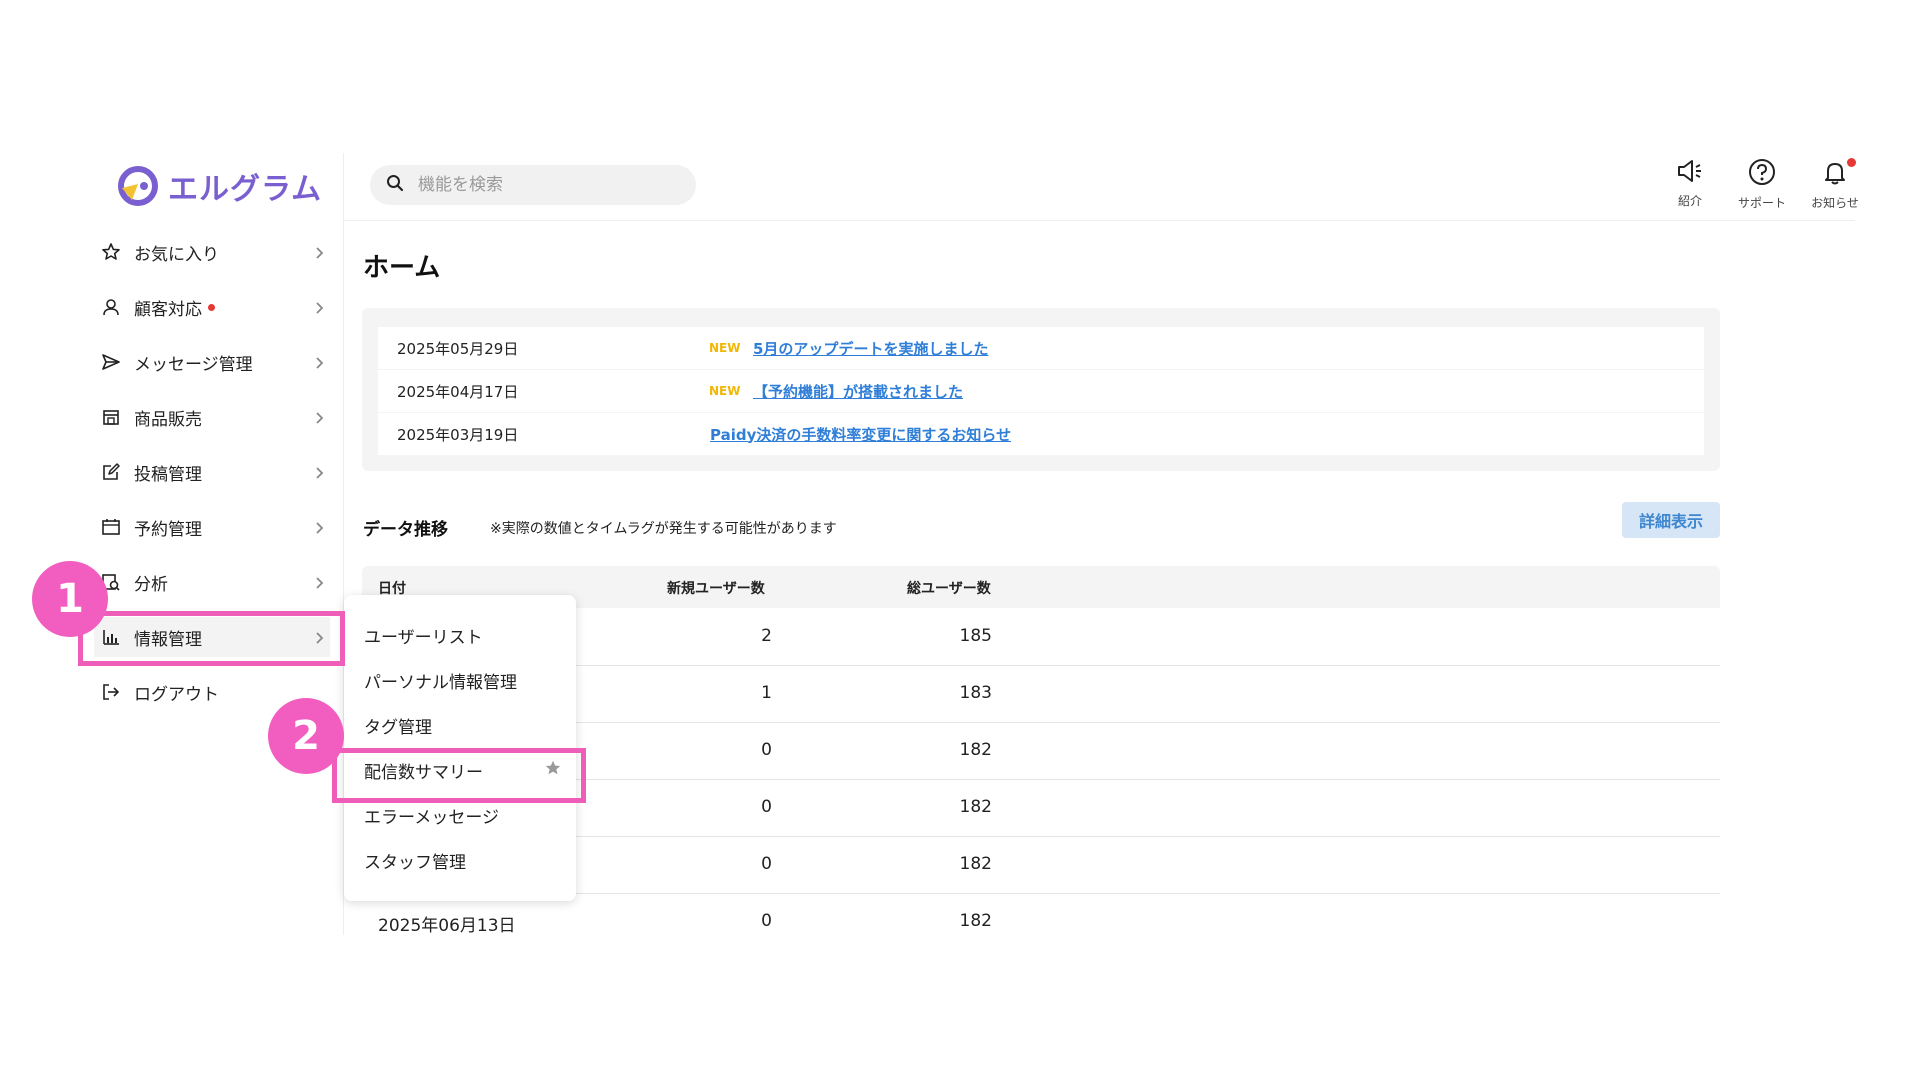 The image size is (1920, 1080). Describe the element at coordinates (431, 815) in the screenshot. I see `submenu-item-error-messages: エラーメッセージ` at that location.